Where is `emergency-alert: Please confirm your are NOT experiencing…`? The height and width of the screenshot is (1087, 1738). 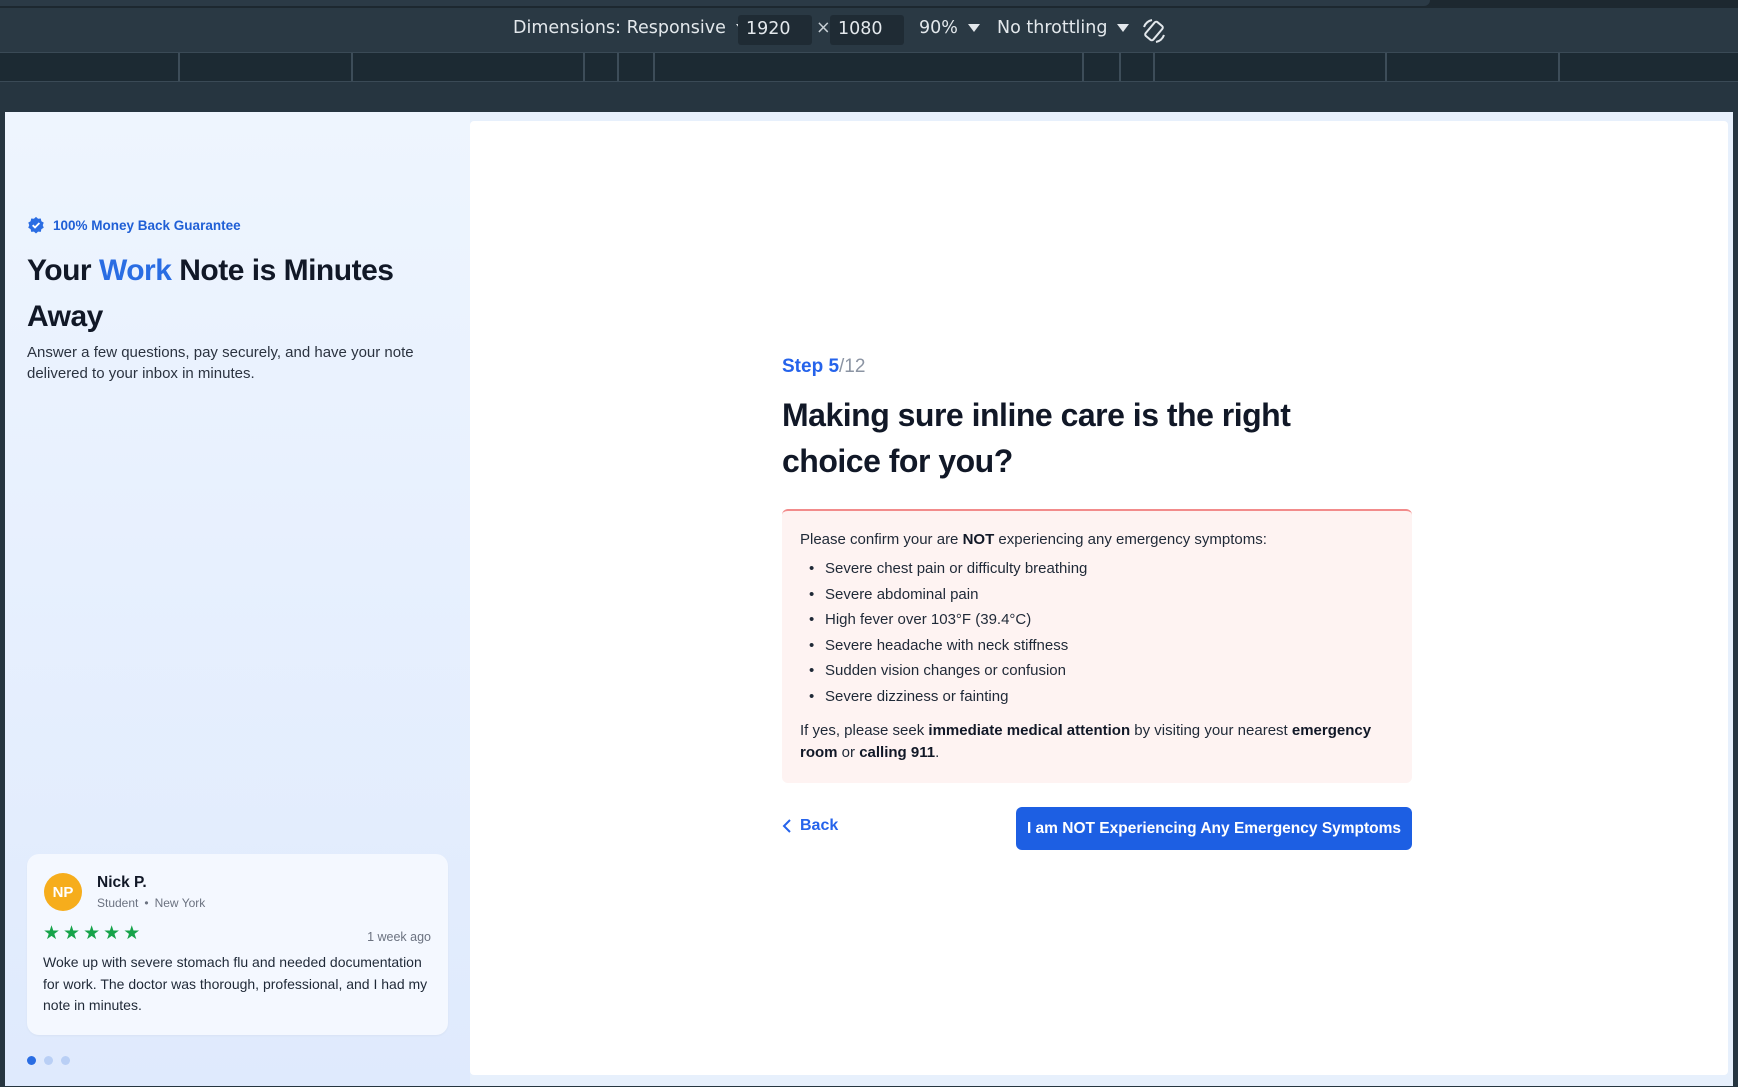 emergency-alert: Please confirm your are NOT experiencing… is located at coordinates (1097, 646).